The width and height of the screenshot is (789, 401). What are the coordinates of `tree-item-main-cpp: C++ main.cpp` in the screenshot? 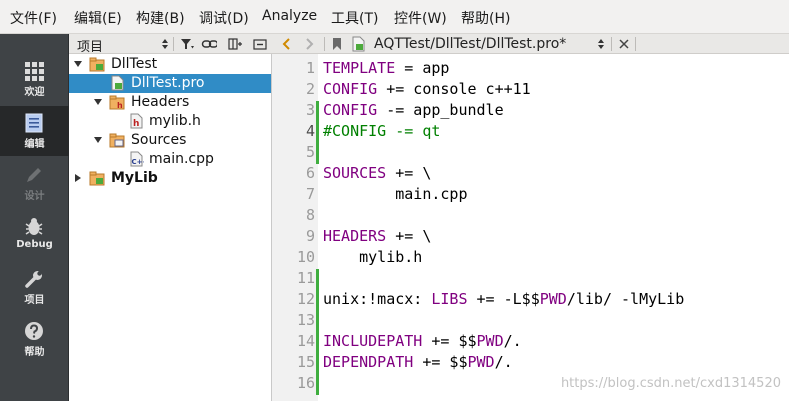 It's located at (170, 159).